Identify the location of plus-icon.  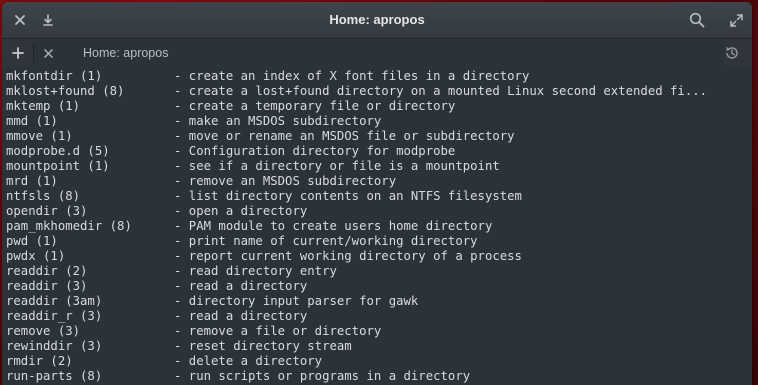
(18, 53).